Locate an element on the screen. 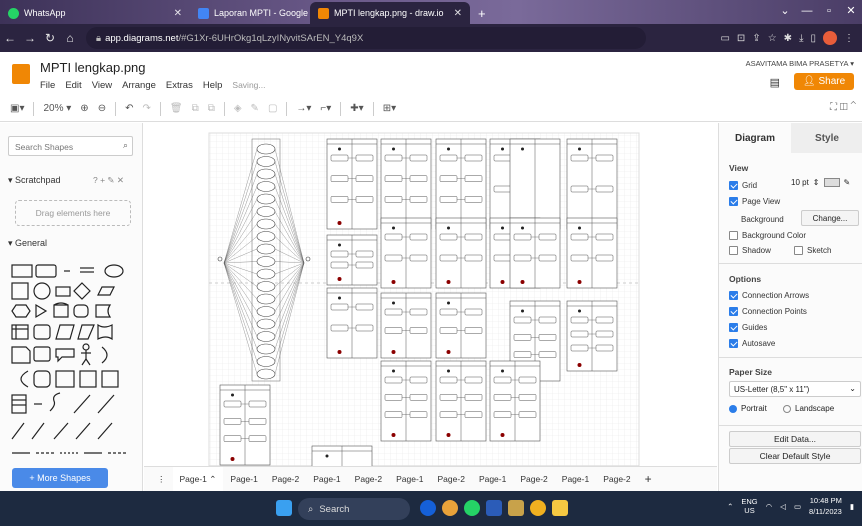 This screenshot has width=862, height=526. menu-edit: Edit is located at coordinates (73, 85).